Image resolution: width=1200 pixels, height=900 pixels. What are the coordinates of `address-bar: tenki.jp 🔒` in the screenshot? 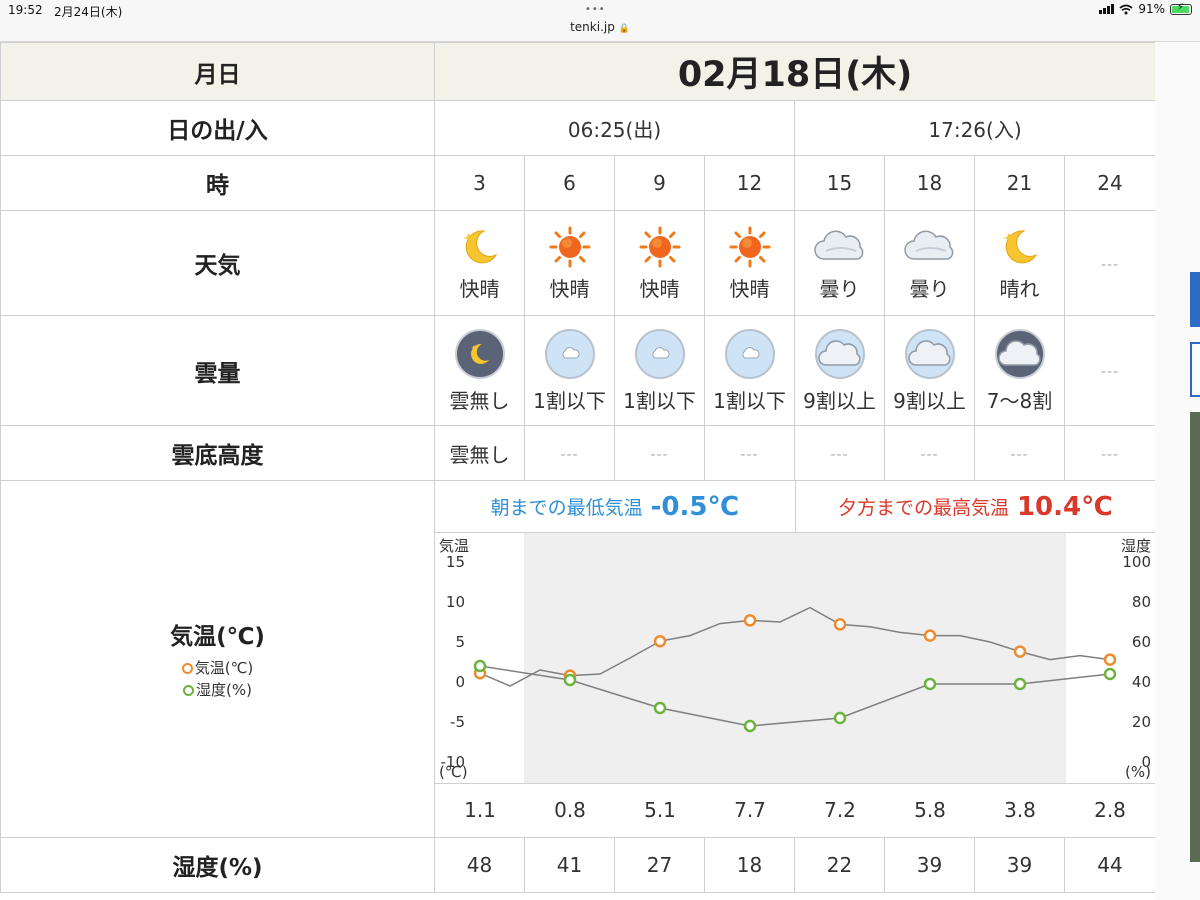 It's located at (600, 27).